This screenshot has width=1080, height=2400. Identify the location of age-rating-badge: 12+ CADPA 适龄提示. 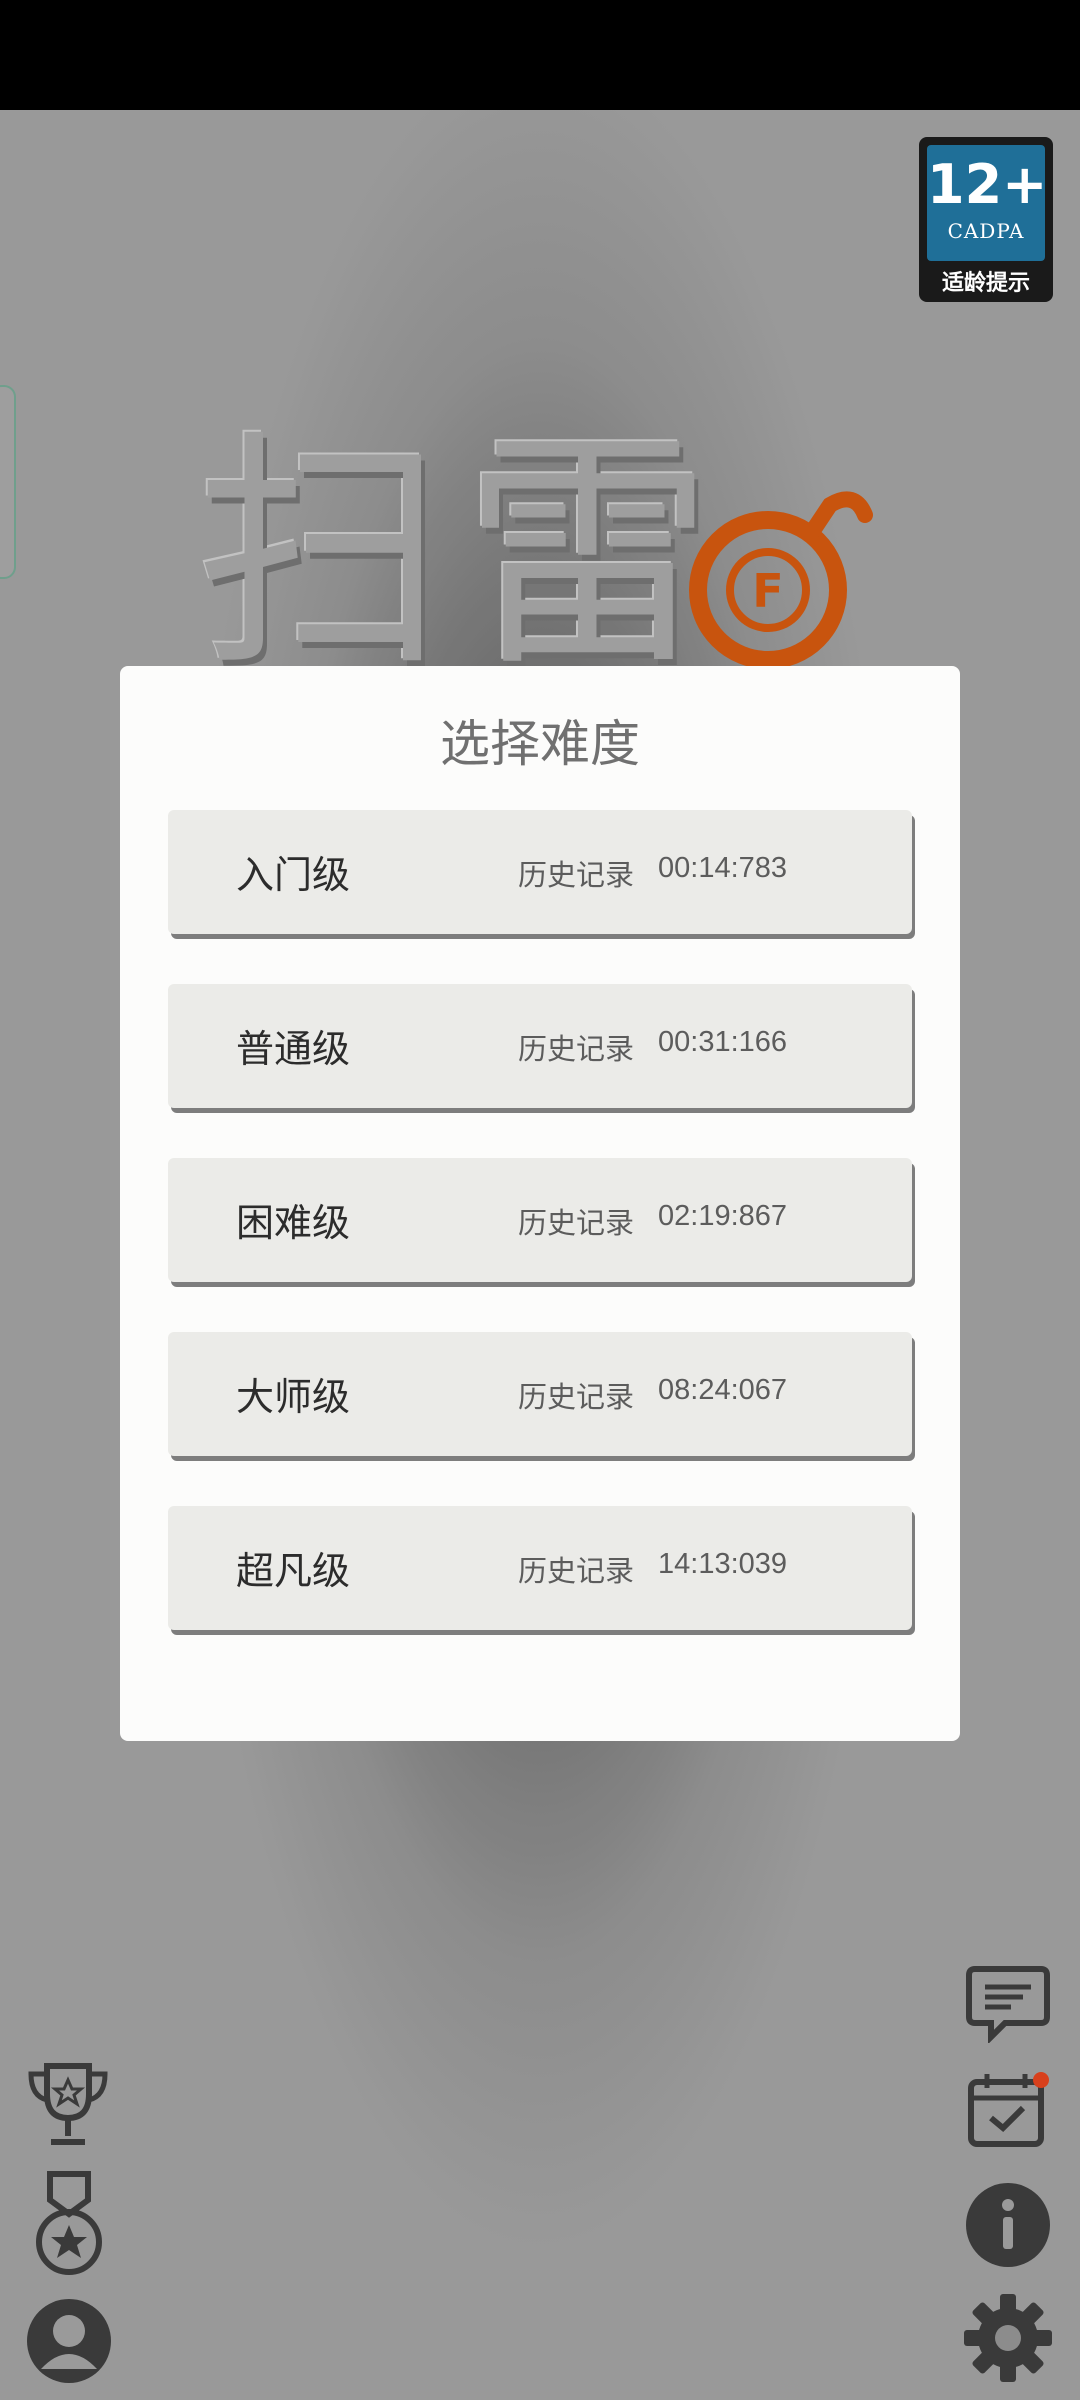
(986, 219).